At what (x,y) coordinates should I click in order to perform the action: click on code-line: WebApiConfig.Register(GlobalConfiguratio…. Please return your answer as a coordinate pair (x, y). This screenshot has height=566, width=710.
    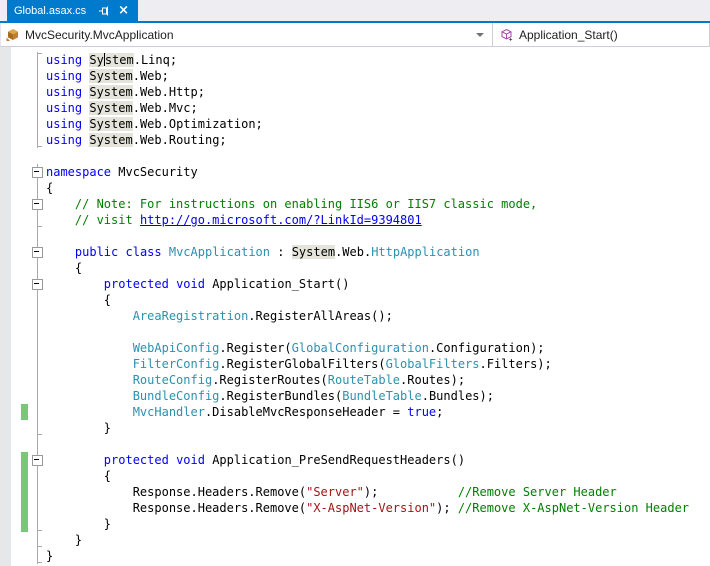
    Looking at the image, I should click on (355, 348).